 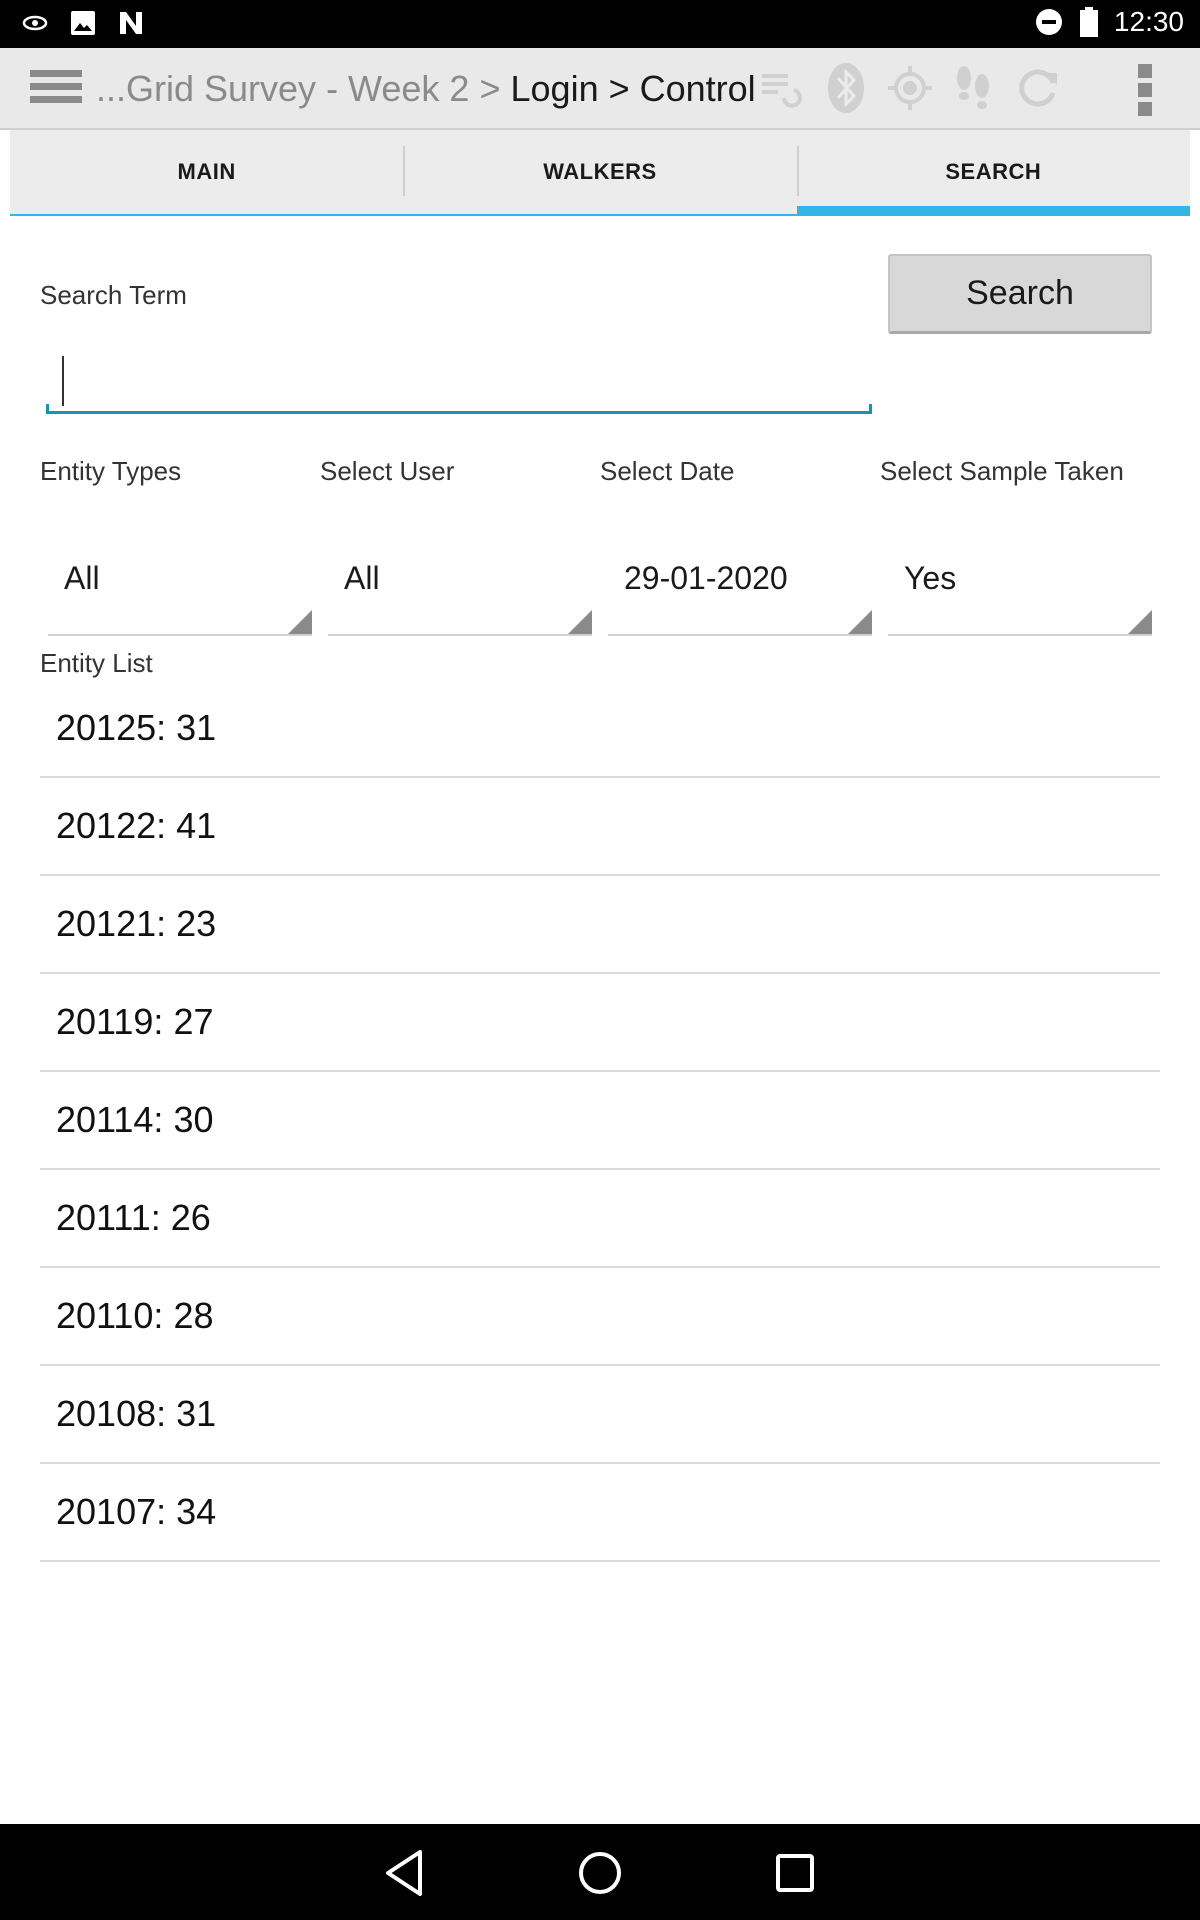 What do you see at coordinates (633, 88) in the screenshot?
I see `breadcrumb-current: Login > Control` at bounding box center [633, 88].